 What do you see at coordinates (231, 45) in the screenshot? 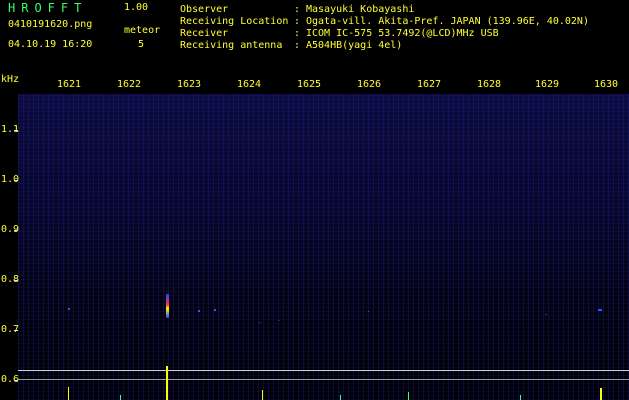
I see `antenna-label: Receiving antenna` at bounding box center [231, 45].